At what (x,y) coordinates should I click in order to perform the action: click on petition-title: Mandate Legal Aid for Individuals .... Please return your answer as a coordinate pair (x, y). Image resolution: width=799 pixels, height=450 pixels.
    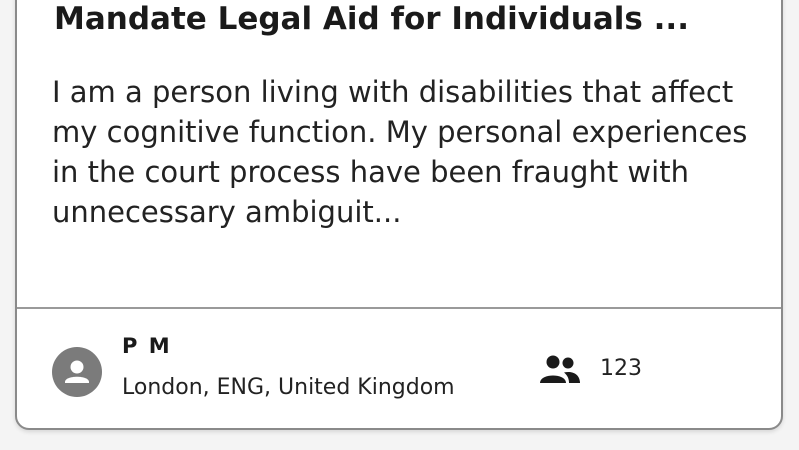
    Looking at the image, I should click on (414, 19).